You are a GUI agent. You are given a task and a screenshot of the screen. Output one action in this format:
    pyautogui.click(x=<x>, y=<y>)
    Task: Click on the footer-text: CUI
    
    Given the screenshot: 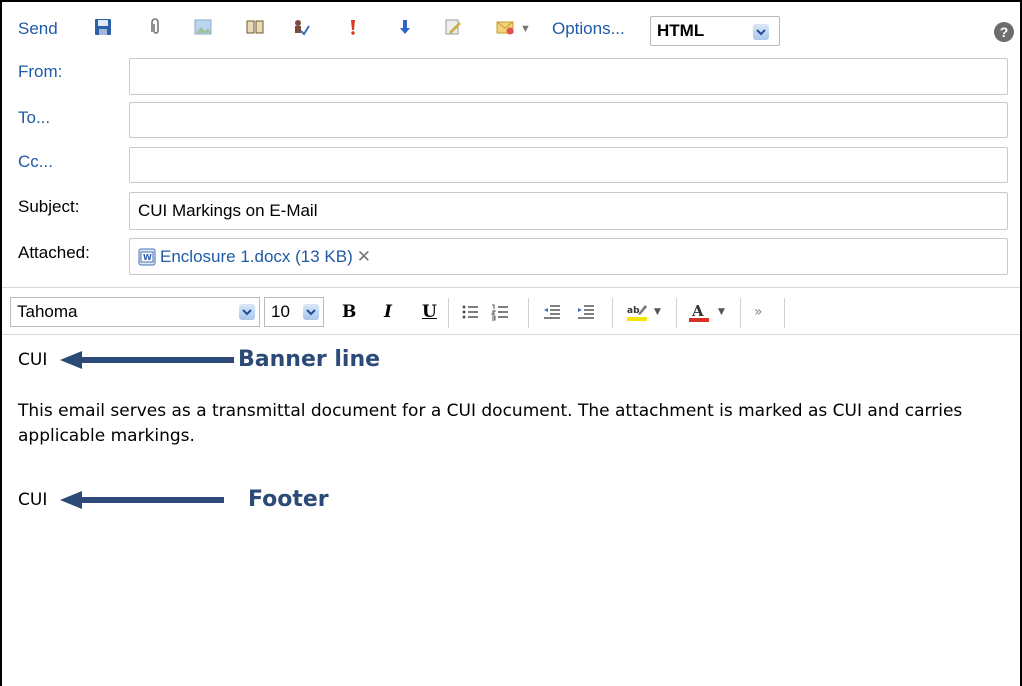 What is the action you would take?
    pyautogui.click(x=33, y=500)
    